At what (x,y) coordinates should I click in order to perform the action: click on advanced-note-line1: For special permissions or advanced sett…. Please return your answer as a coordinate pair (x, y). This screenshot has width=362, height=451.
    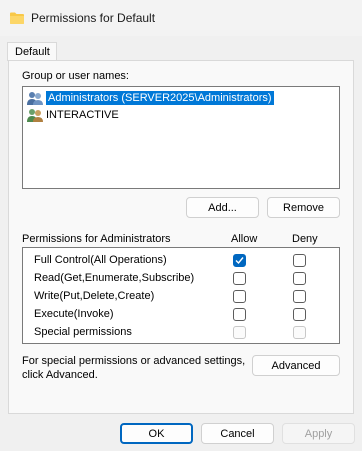
    Looking at the image, I should click on (134, 361).